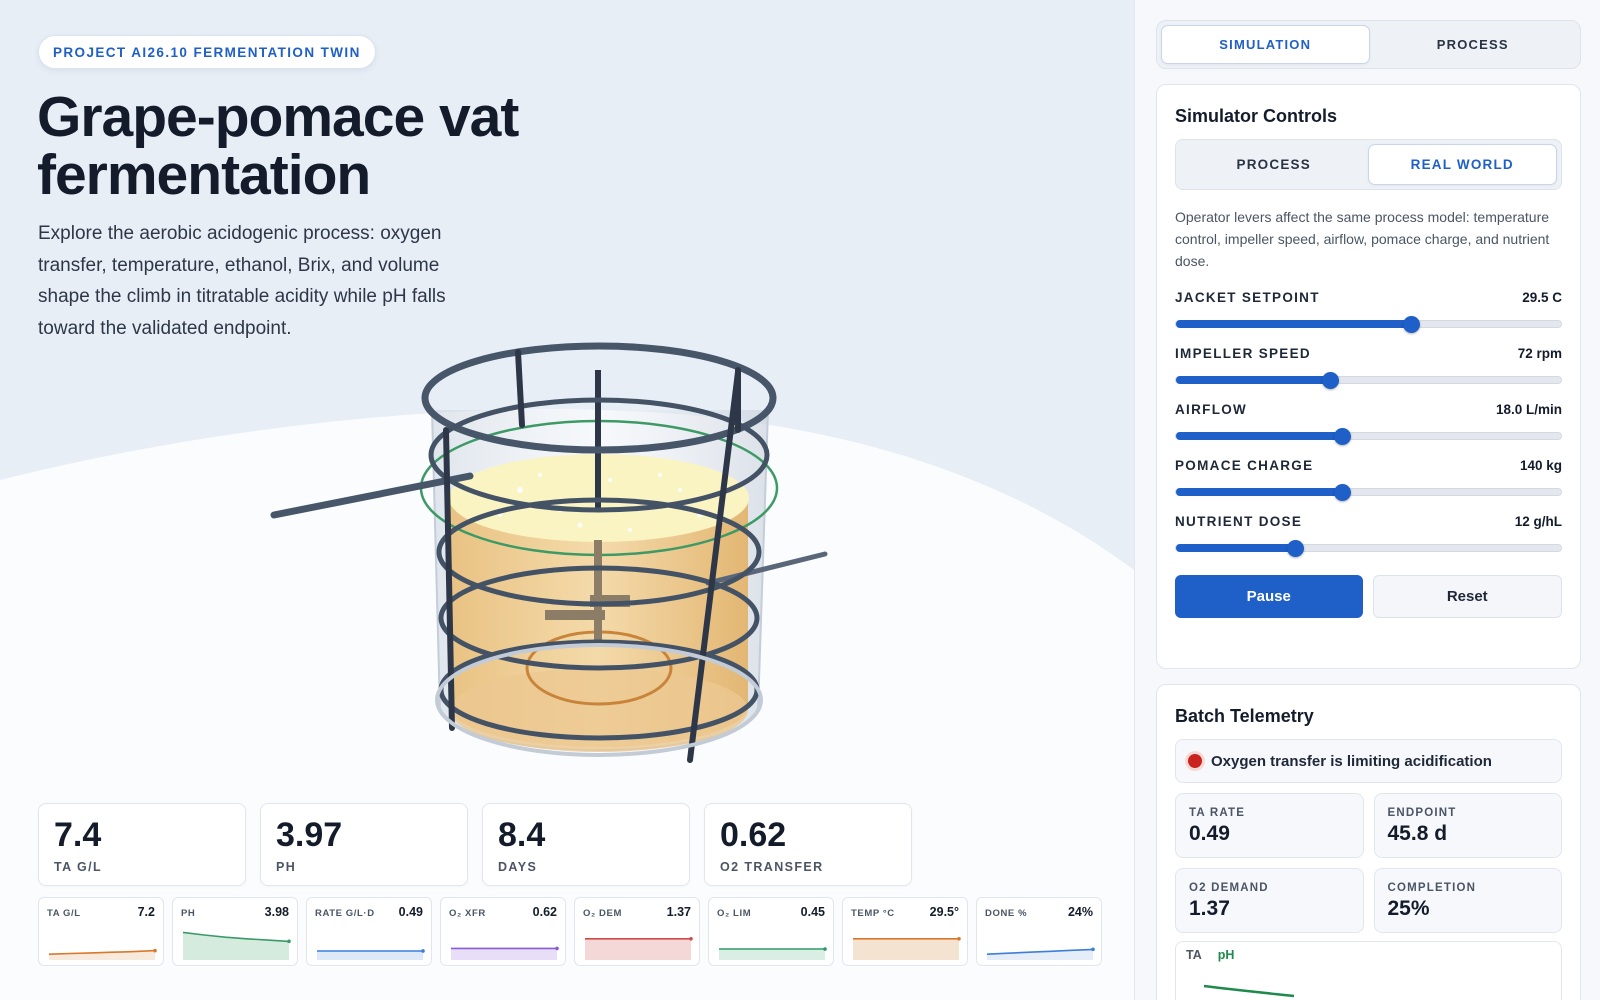 The width and height of the screenshot is (1600, 1000). Describe the element at coordinates (188, 913) in the screenshot. I see `spark-label: PH` at that location.